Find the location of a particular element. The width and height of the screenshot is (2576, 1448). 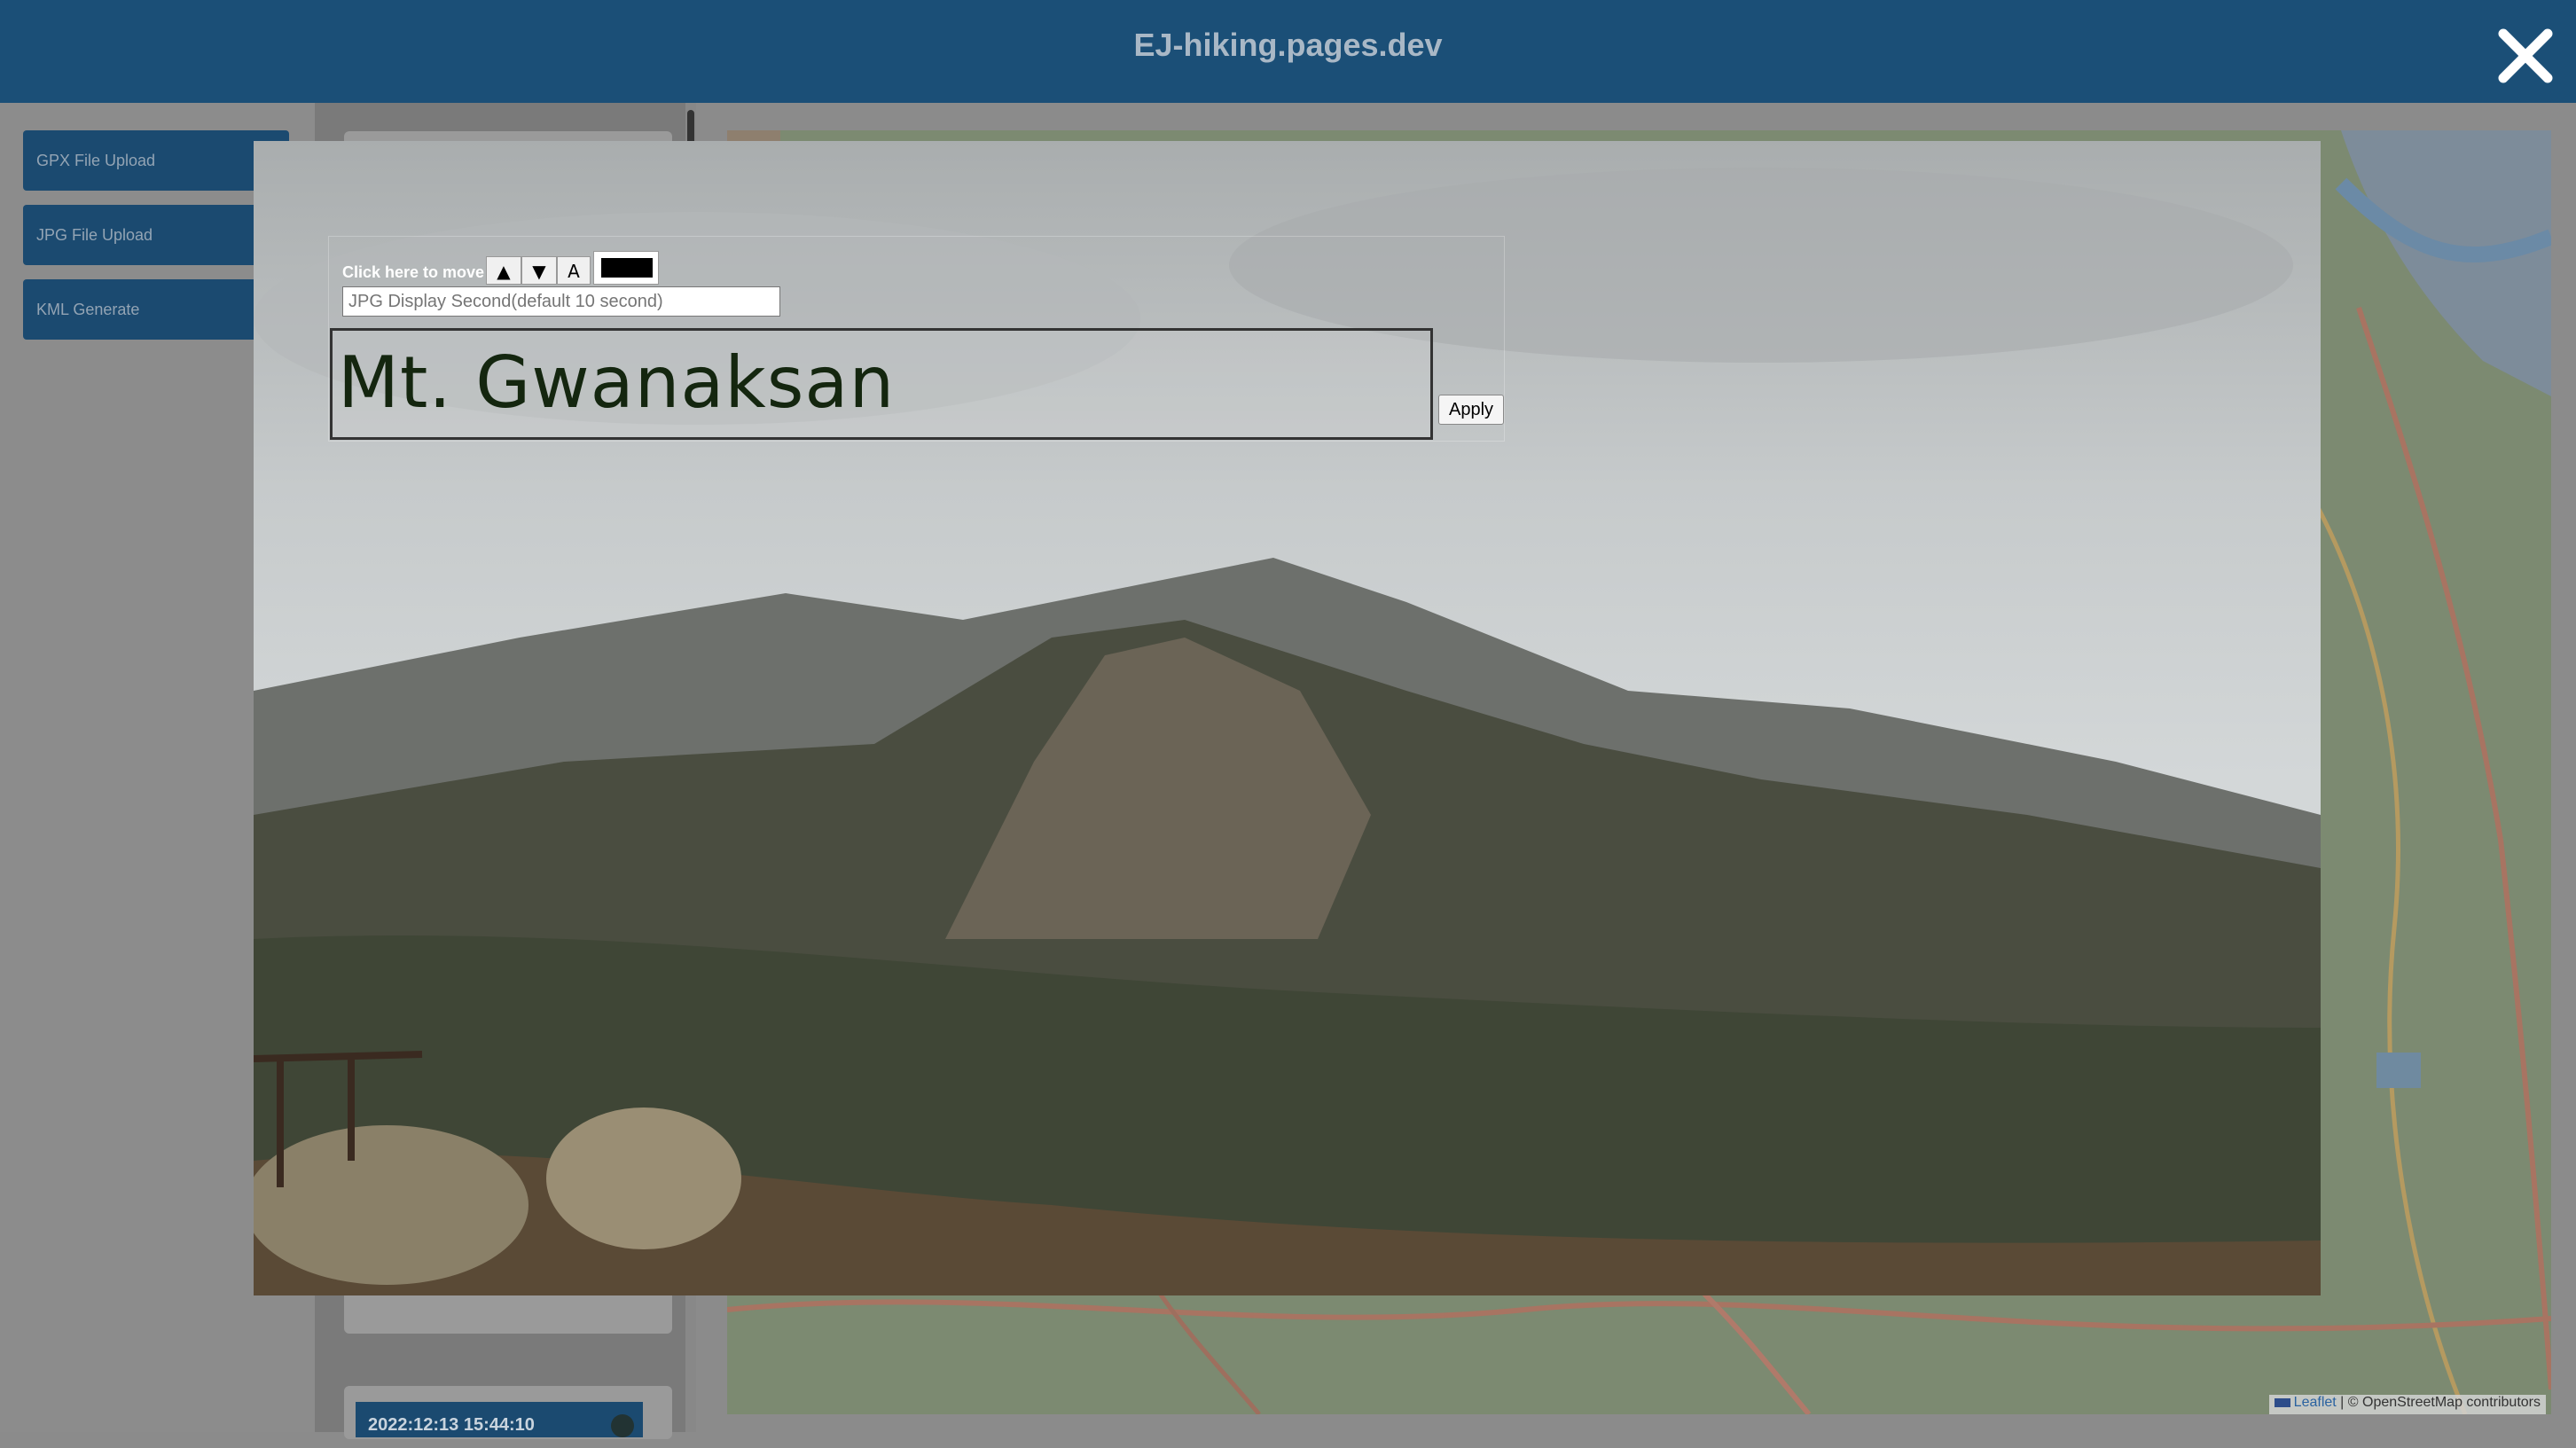

jpg-upload-label: JPG File Upload is located at coordinates (94, 235).